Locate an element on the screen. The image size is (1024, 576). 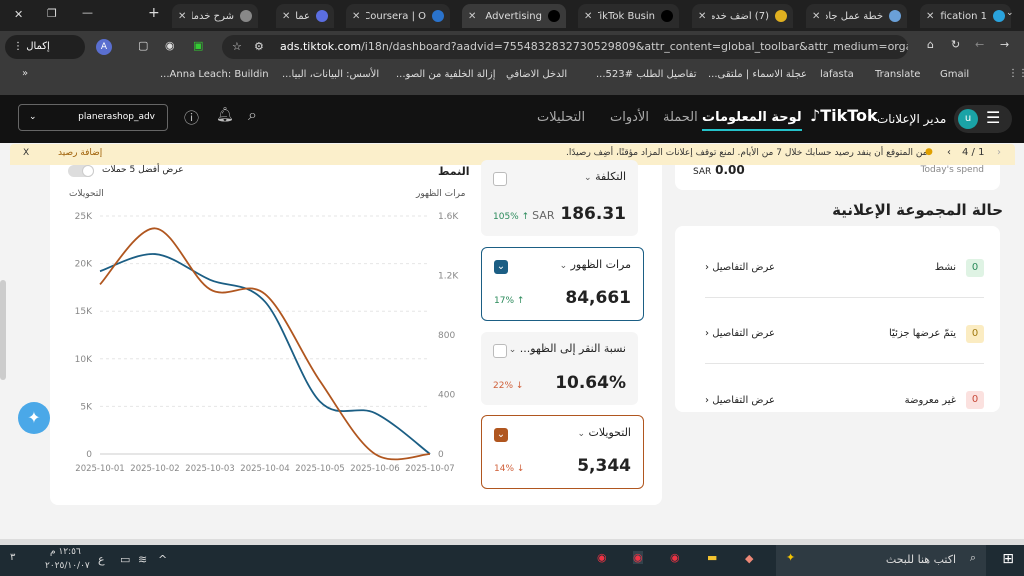
bookmark-item: Gmail is located at coordinates (954, 74).